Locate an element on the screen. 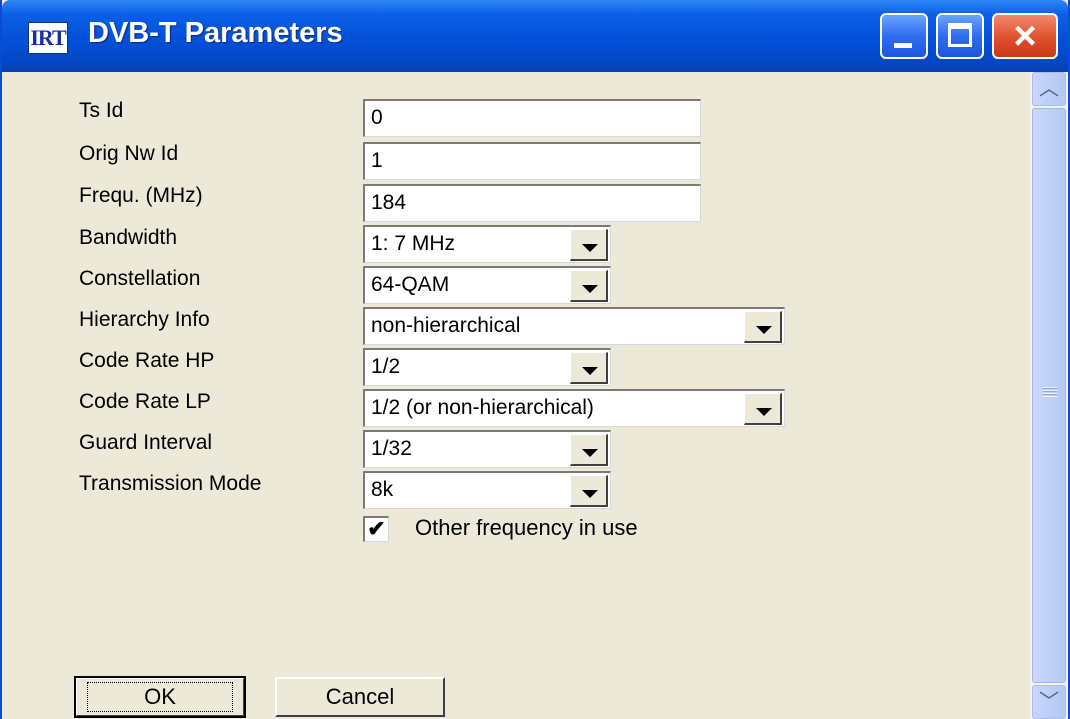  frequency-label: Frequ. (MHz) is located at coordinates (141, 195).